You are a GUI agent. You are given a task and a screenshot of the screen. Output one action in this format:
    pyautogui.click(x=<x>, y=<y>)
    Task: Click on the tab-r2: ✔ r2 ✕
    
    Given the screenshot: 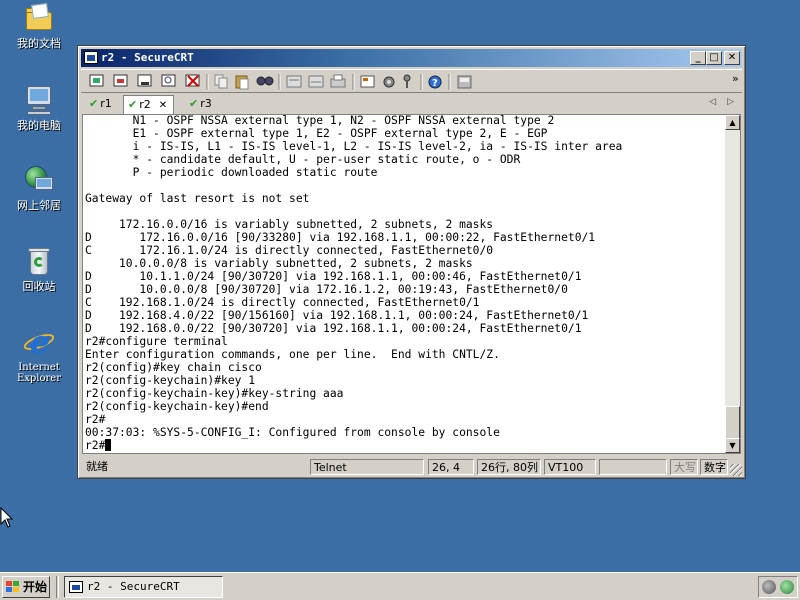 What is the action you would take?
    pyautogui.click(x=149, y=104)
    